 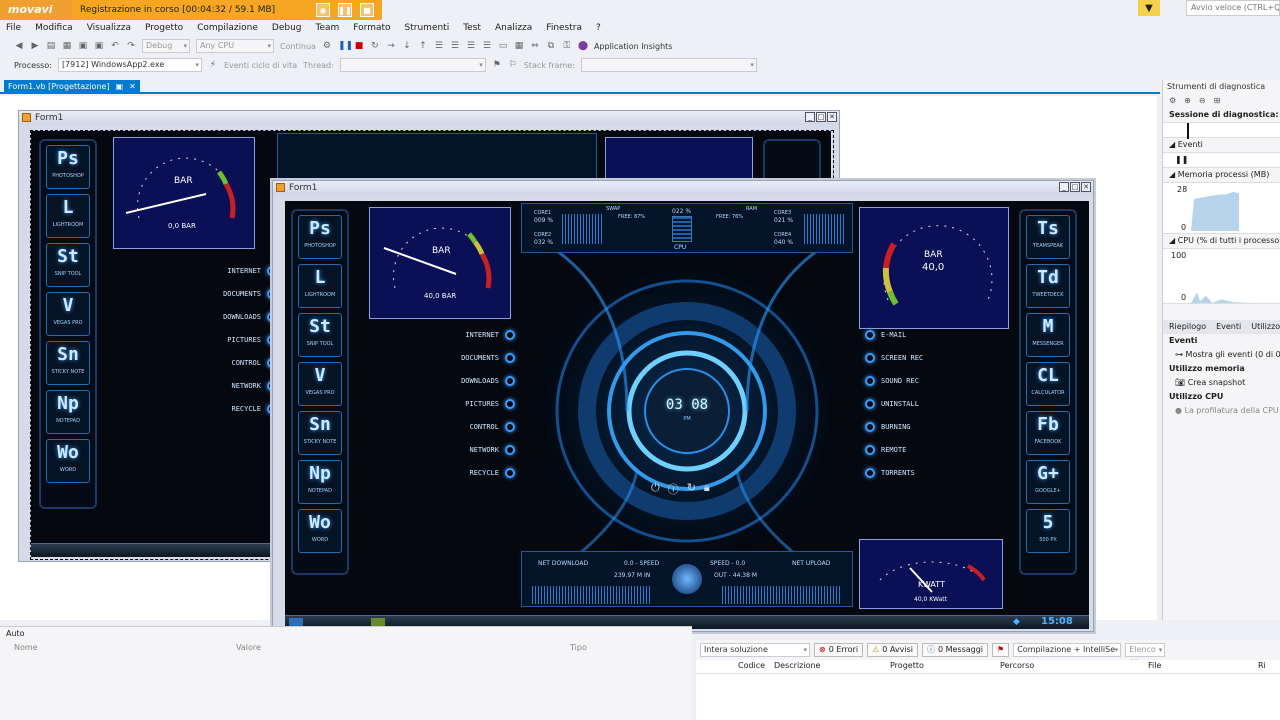 What do you see at coordinates (327, 46) in the screenshot?
I see `attach-icon: ⚙` at bounding box center [327, 46].